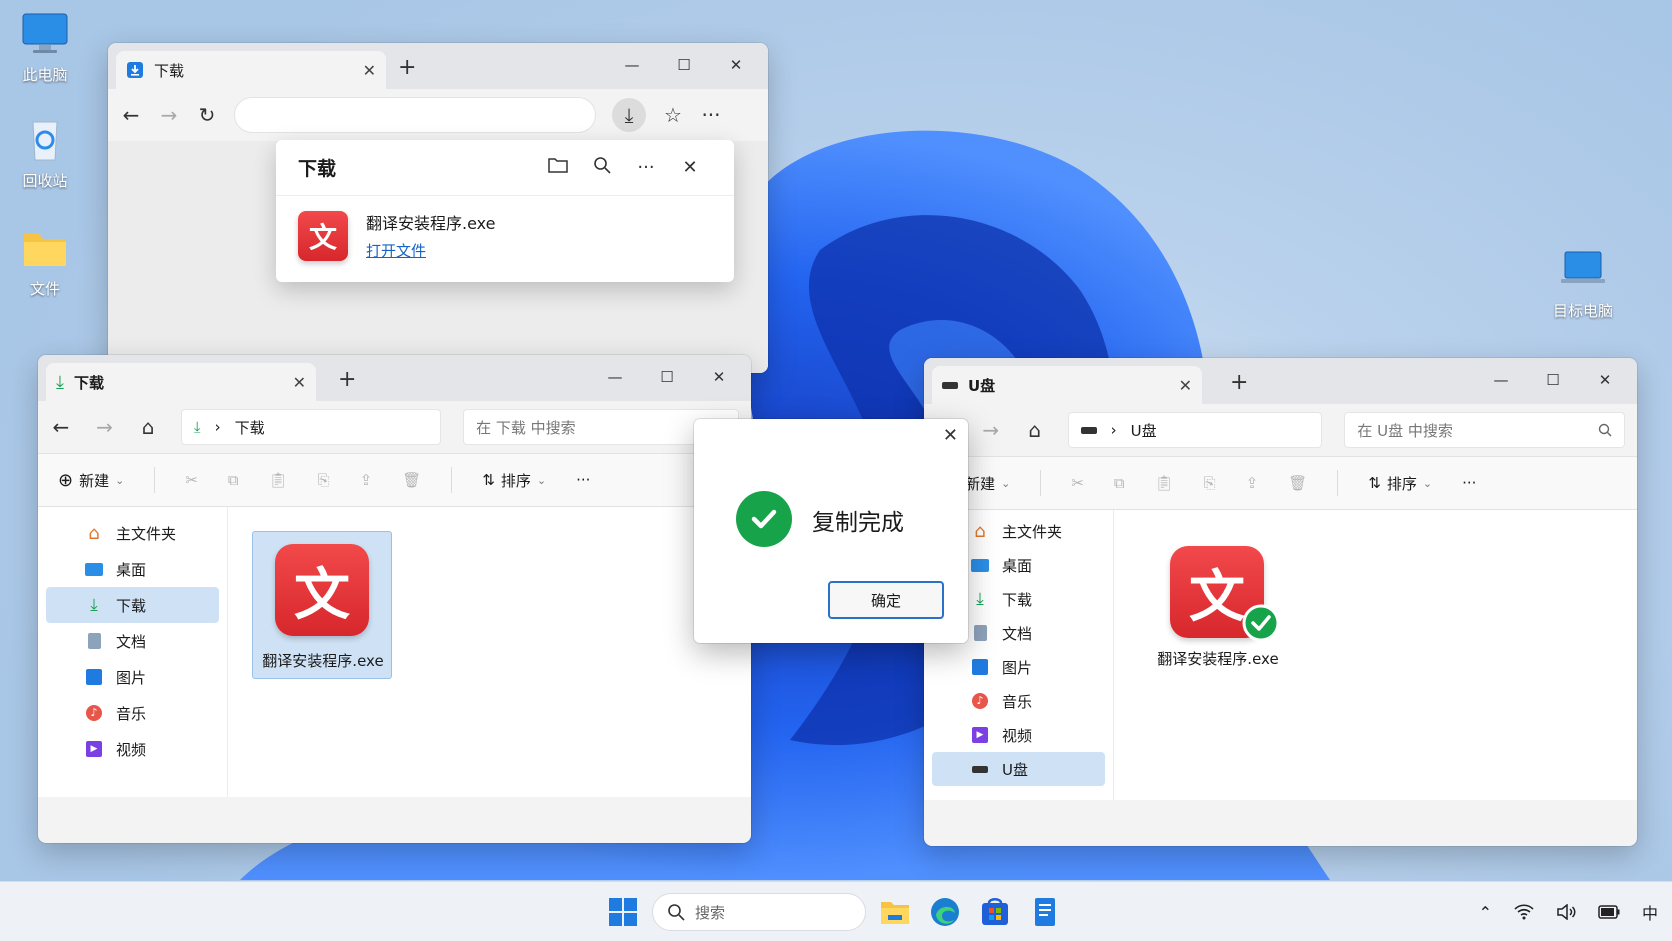 The image size is (1672, 941). Describe the element at coordinates (132, 641) in the screenshot. I see `sidebar-item-documents: 文档` at that location.